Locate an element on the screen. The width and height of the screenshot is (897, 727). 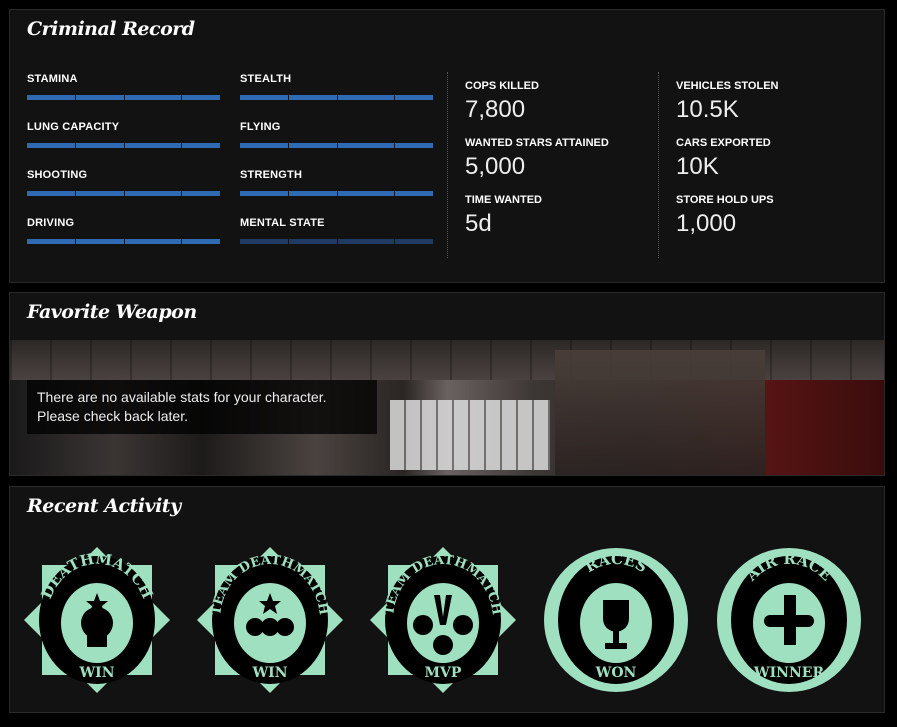
medal-badge-icon: TEAM DEATHMATCH MVP is located at coordinates (443, 620).